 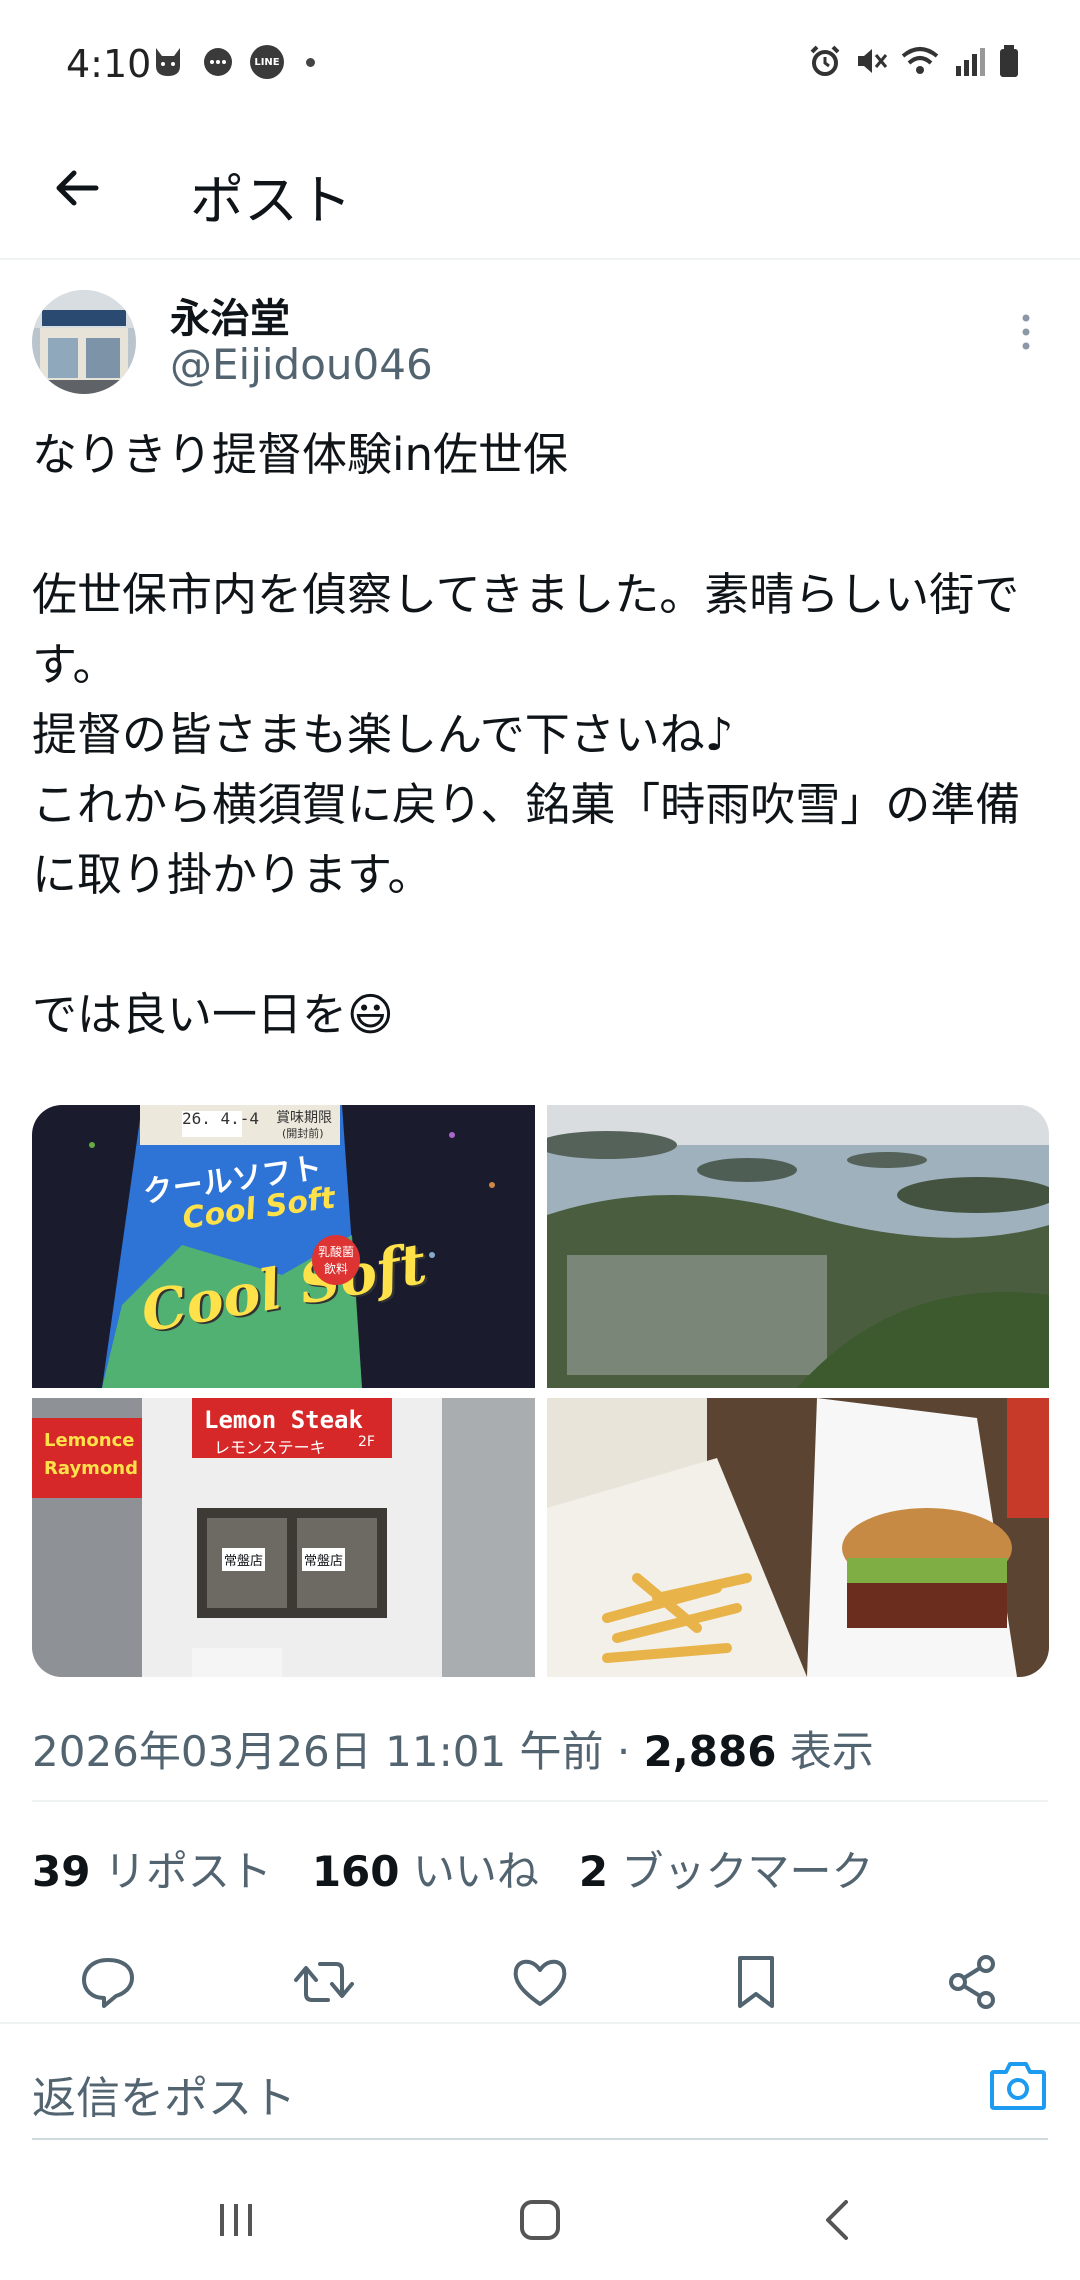 What do you see at coordinates (310, 62) in the screenshot?
I see `more-notifications-dot` at bounding box center [310, 62].